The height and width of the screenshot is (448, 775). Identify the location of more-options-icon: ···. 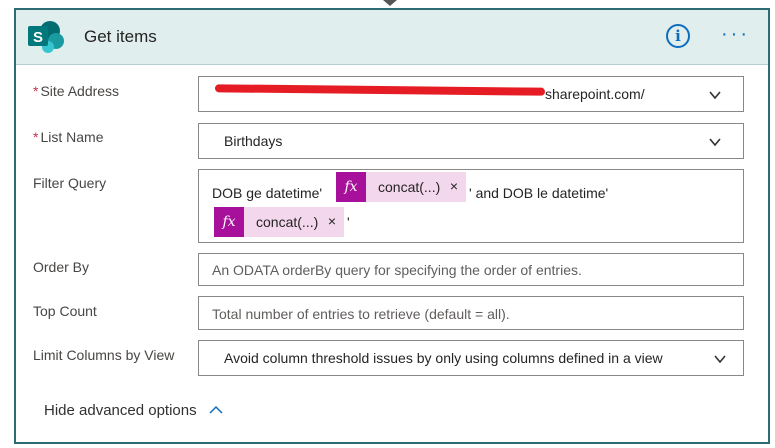
(736, 35).